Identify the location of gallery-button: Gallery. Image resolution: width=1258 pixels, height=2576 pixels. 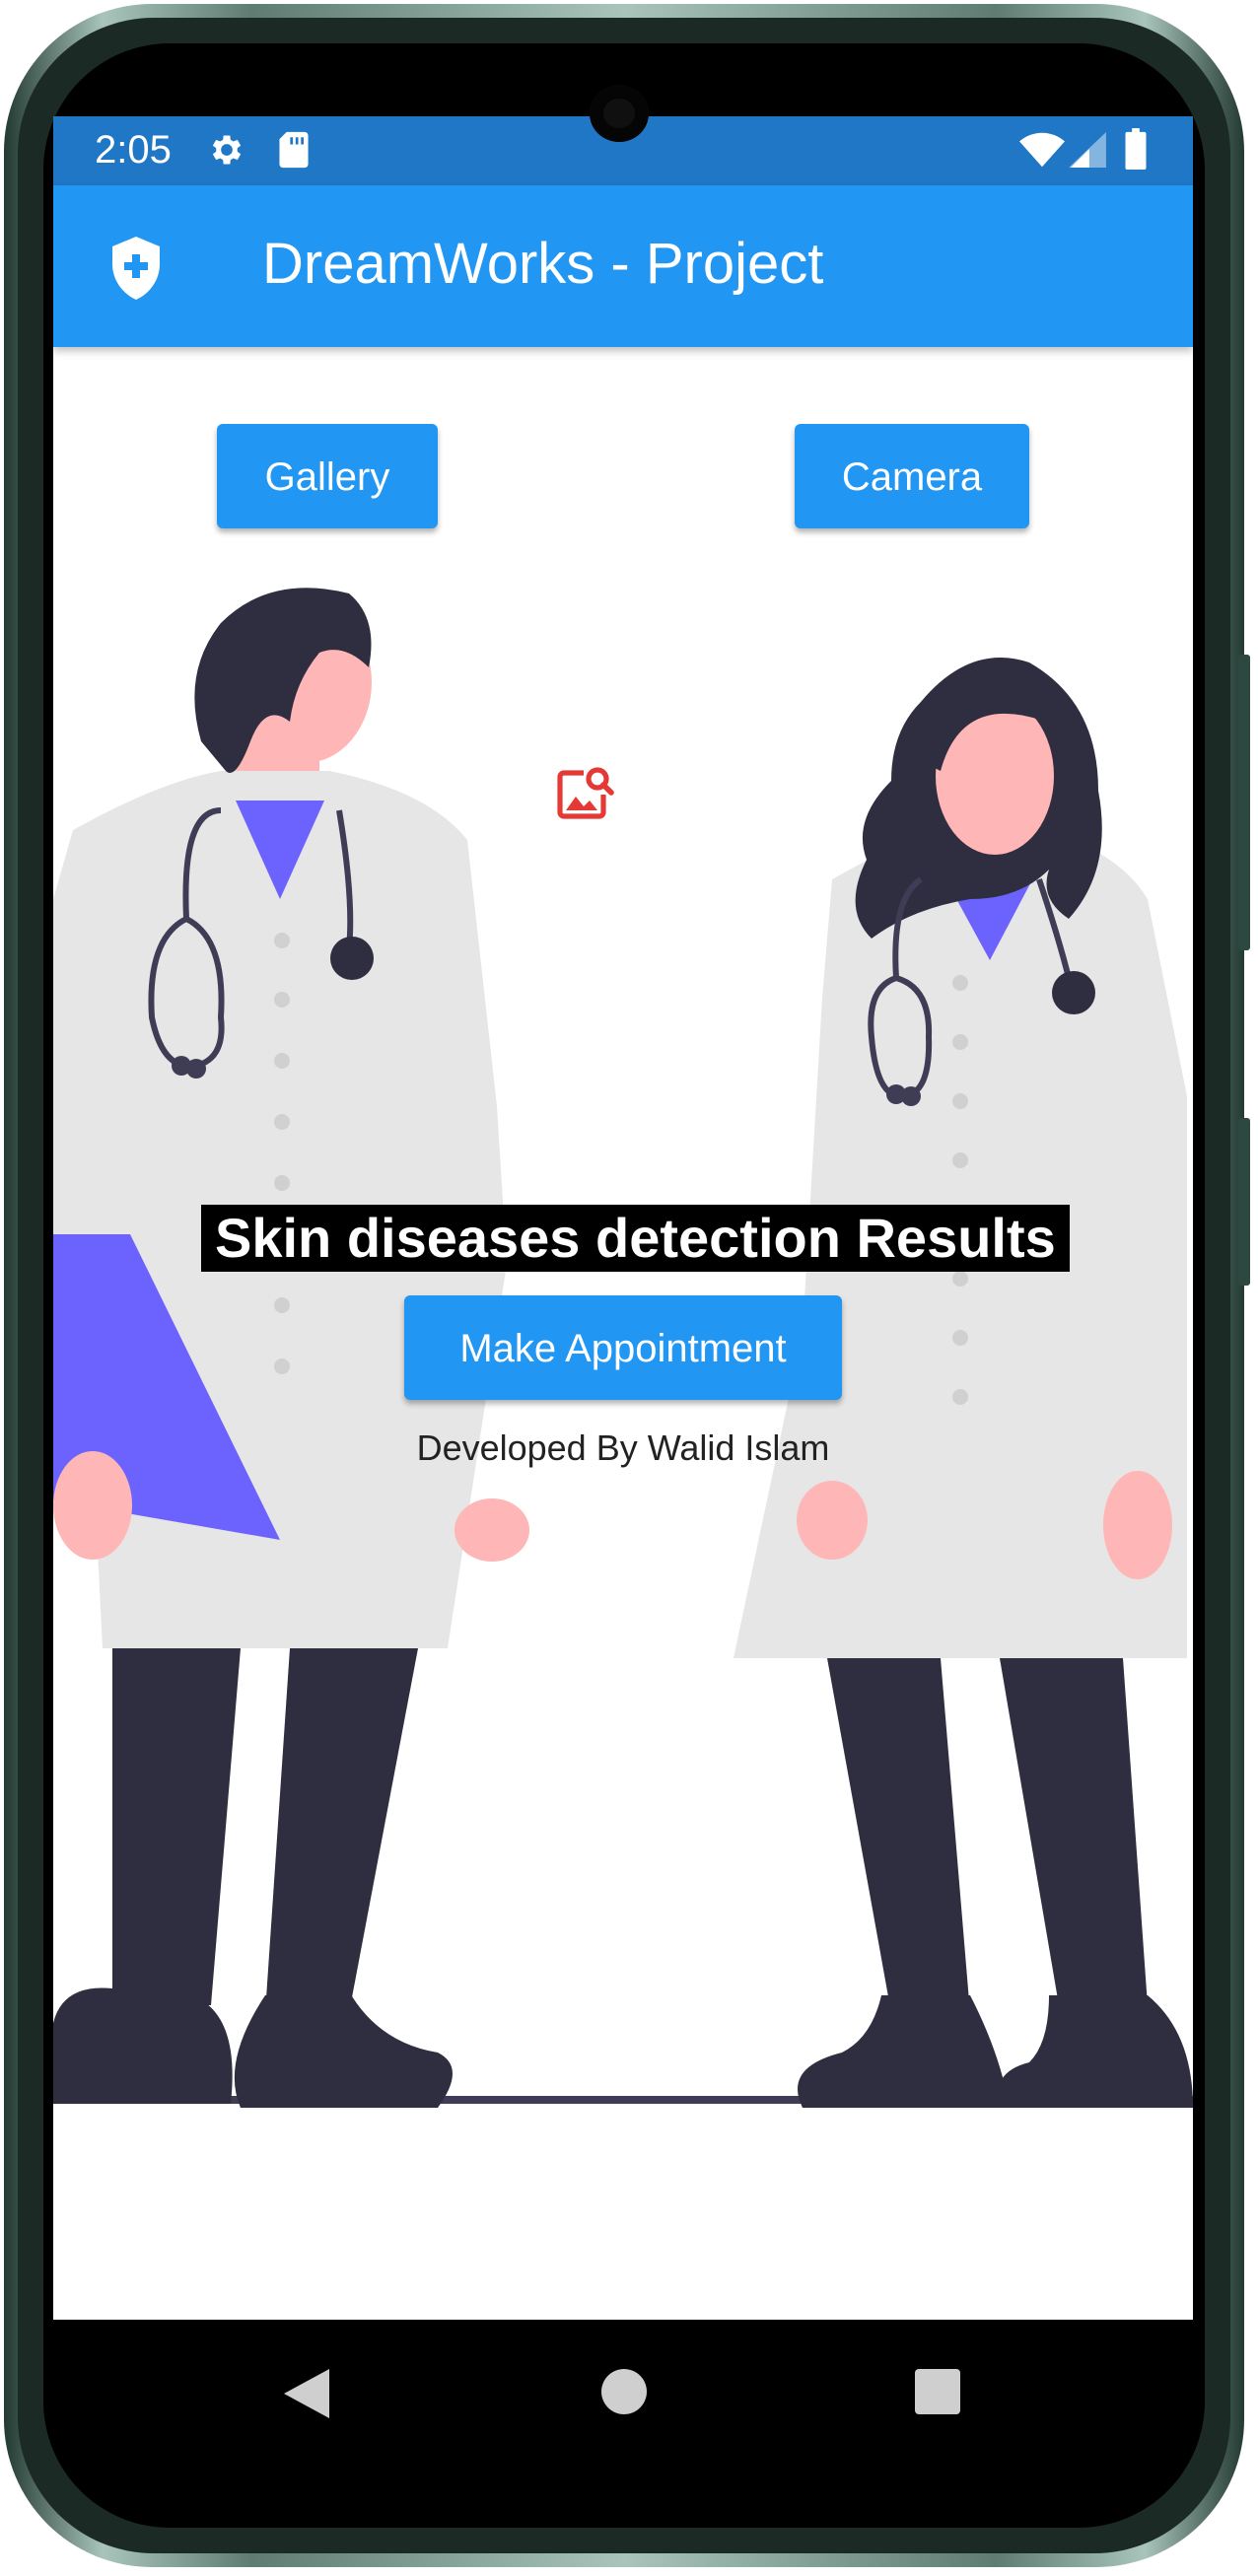
(327, 476).